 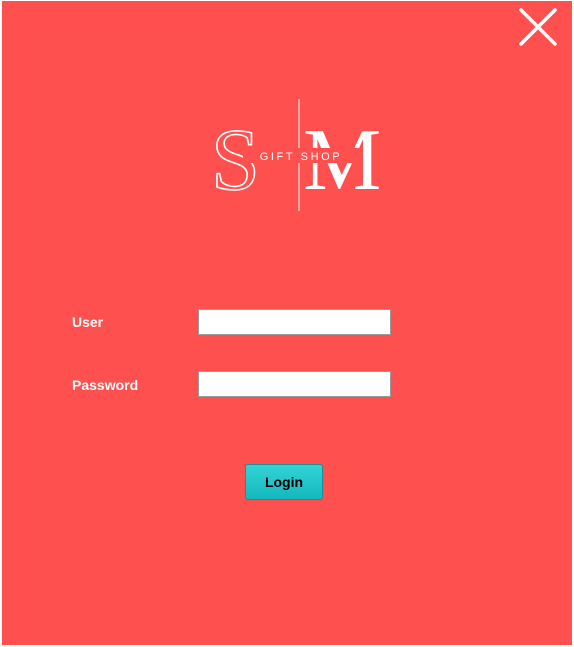 What do you see at coordinates (88, 322) in the screenshot?
I see `user-label: User` at bounding box center [88, 322].